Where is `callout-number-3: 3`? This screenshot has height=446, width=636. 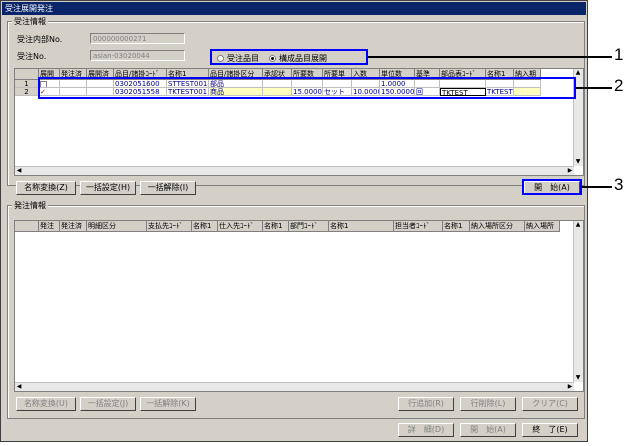 callout-number-3: 3 is located at coordinates (619, 184).